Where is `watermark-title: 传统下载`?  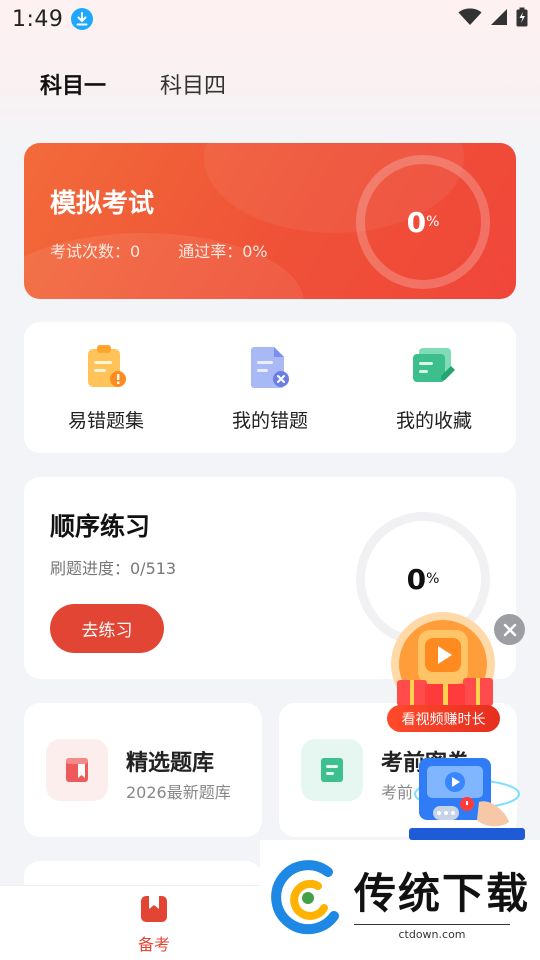
watermark-title: 传统下载 is located at coordinates (442, 893).